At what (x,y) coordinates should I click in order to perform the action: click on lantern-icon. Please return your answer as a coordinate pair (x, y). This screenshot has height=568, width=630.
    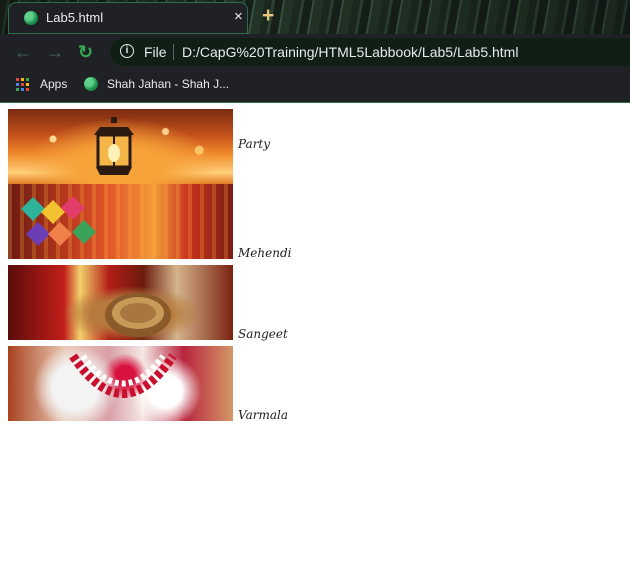
    Looking at the image, I should click on (114, 146).